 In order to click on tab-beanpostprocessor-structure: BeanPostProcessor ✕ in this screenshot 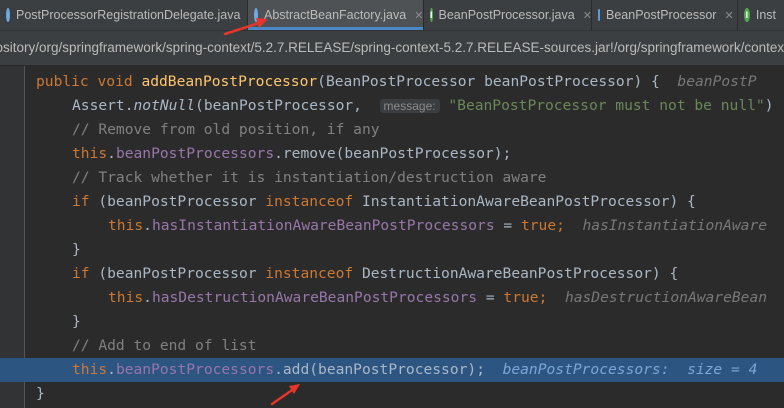, I will do `click(665, 15)`.